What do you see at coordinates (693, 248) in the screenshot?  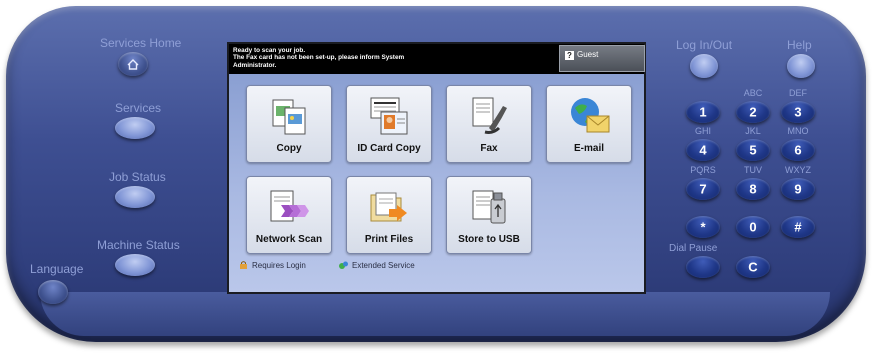 I see `dial-pause-label: Dial Pause` at bounding box center [693, 248].